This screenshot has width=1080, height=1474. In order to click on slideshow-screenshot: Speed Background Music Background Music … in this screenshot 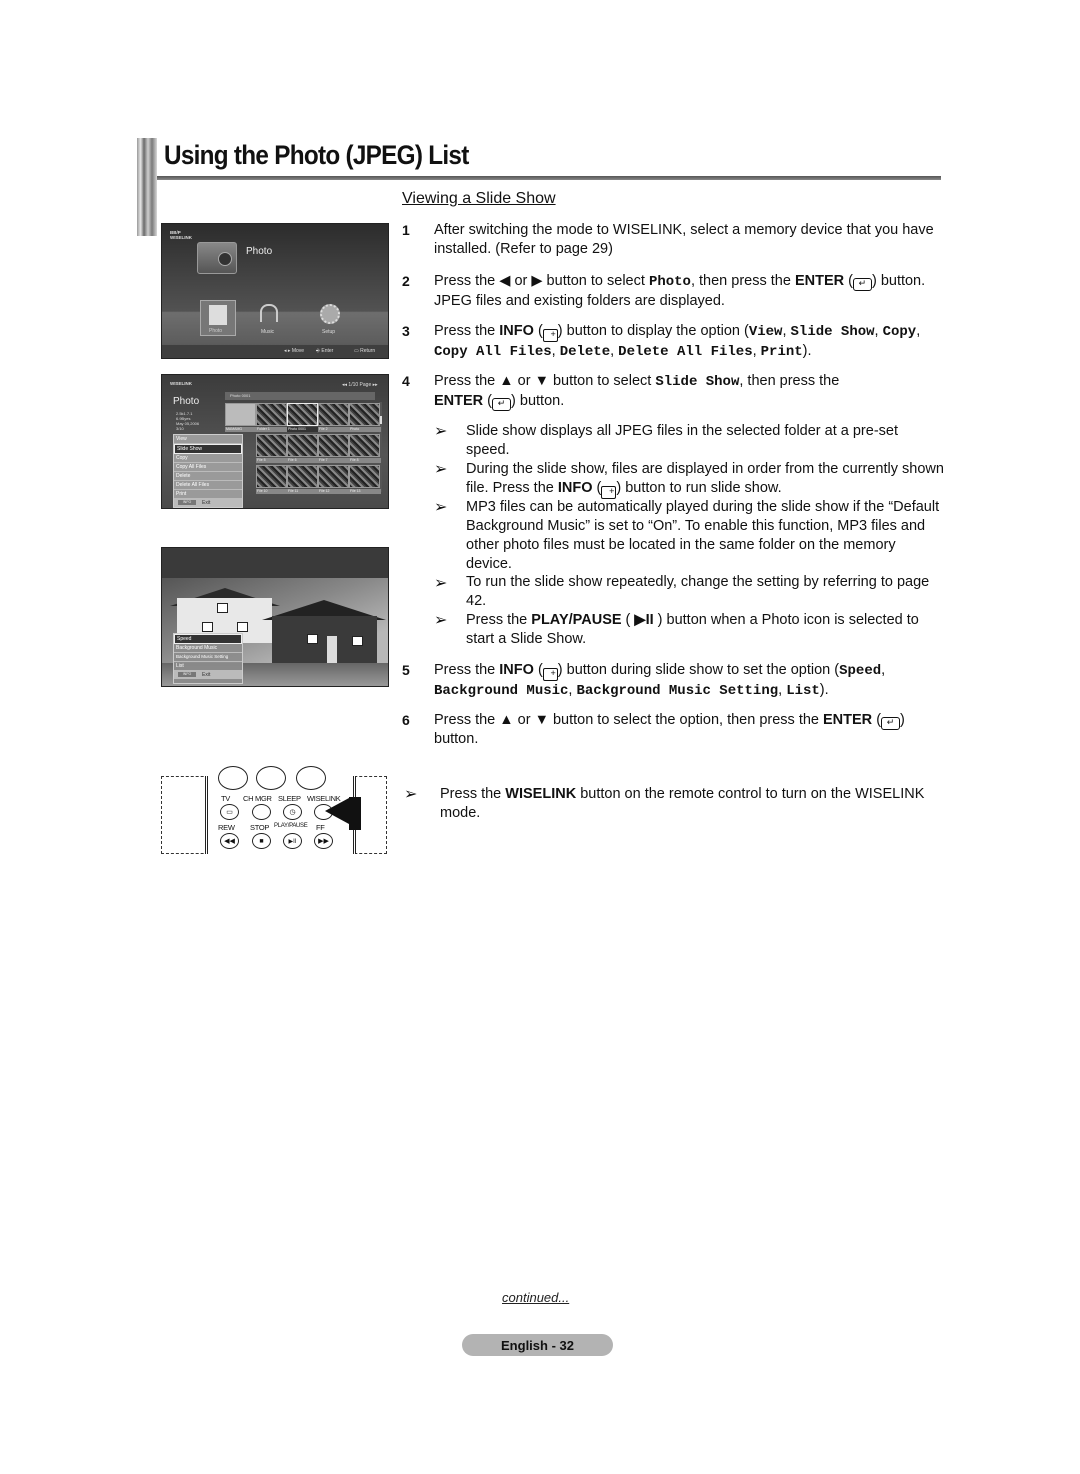, I will do `click(275, 617)`.